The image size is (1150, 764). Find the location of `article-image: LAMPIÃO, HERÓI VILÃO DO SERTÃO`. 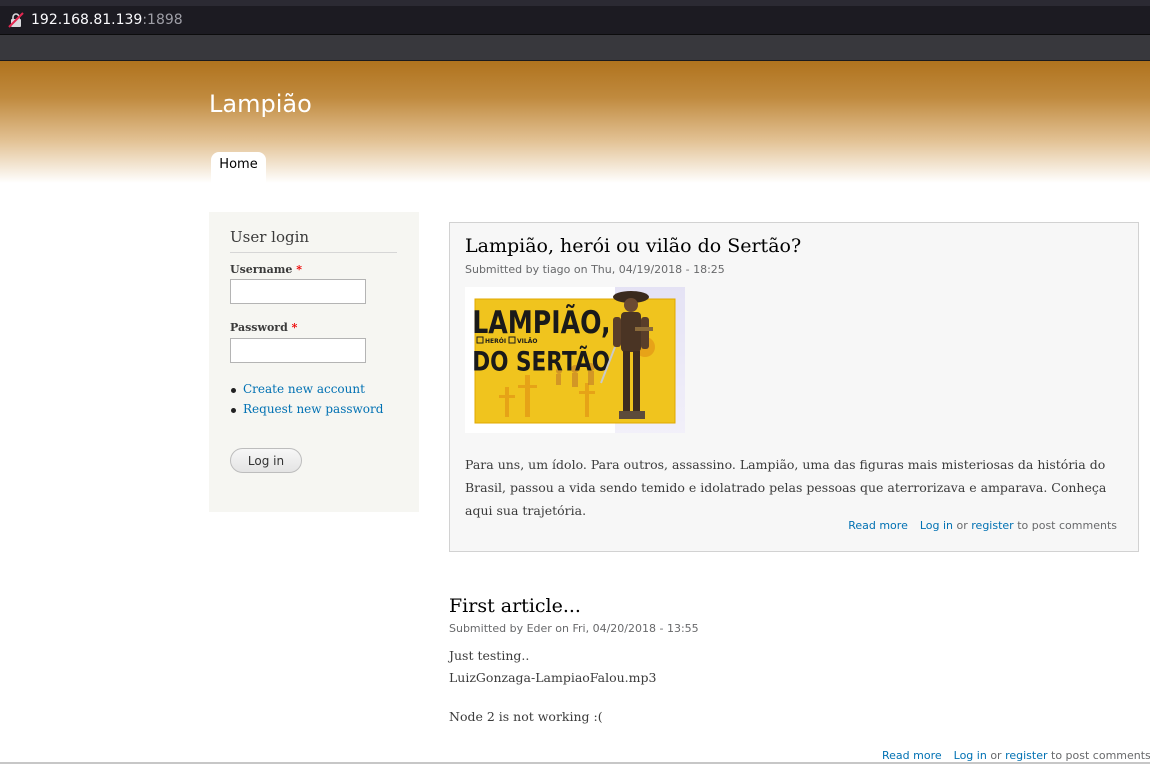

article-image: LAMPIÃO, HERÓI VILÃO DO SERTÃO is located at coordinates (575, 360).